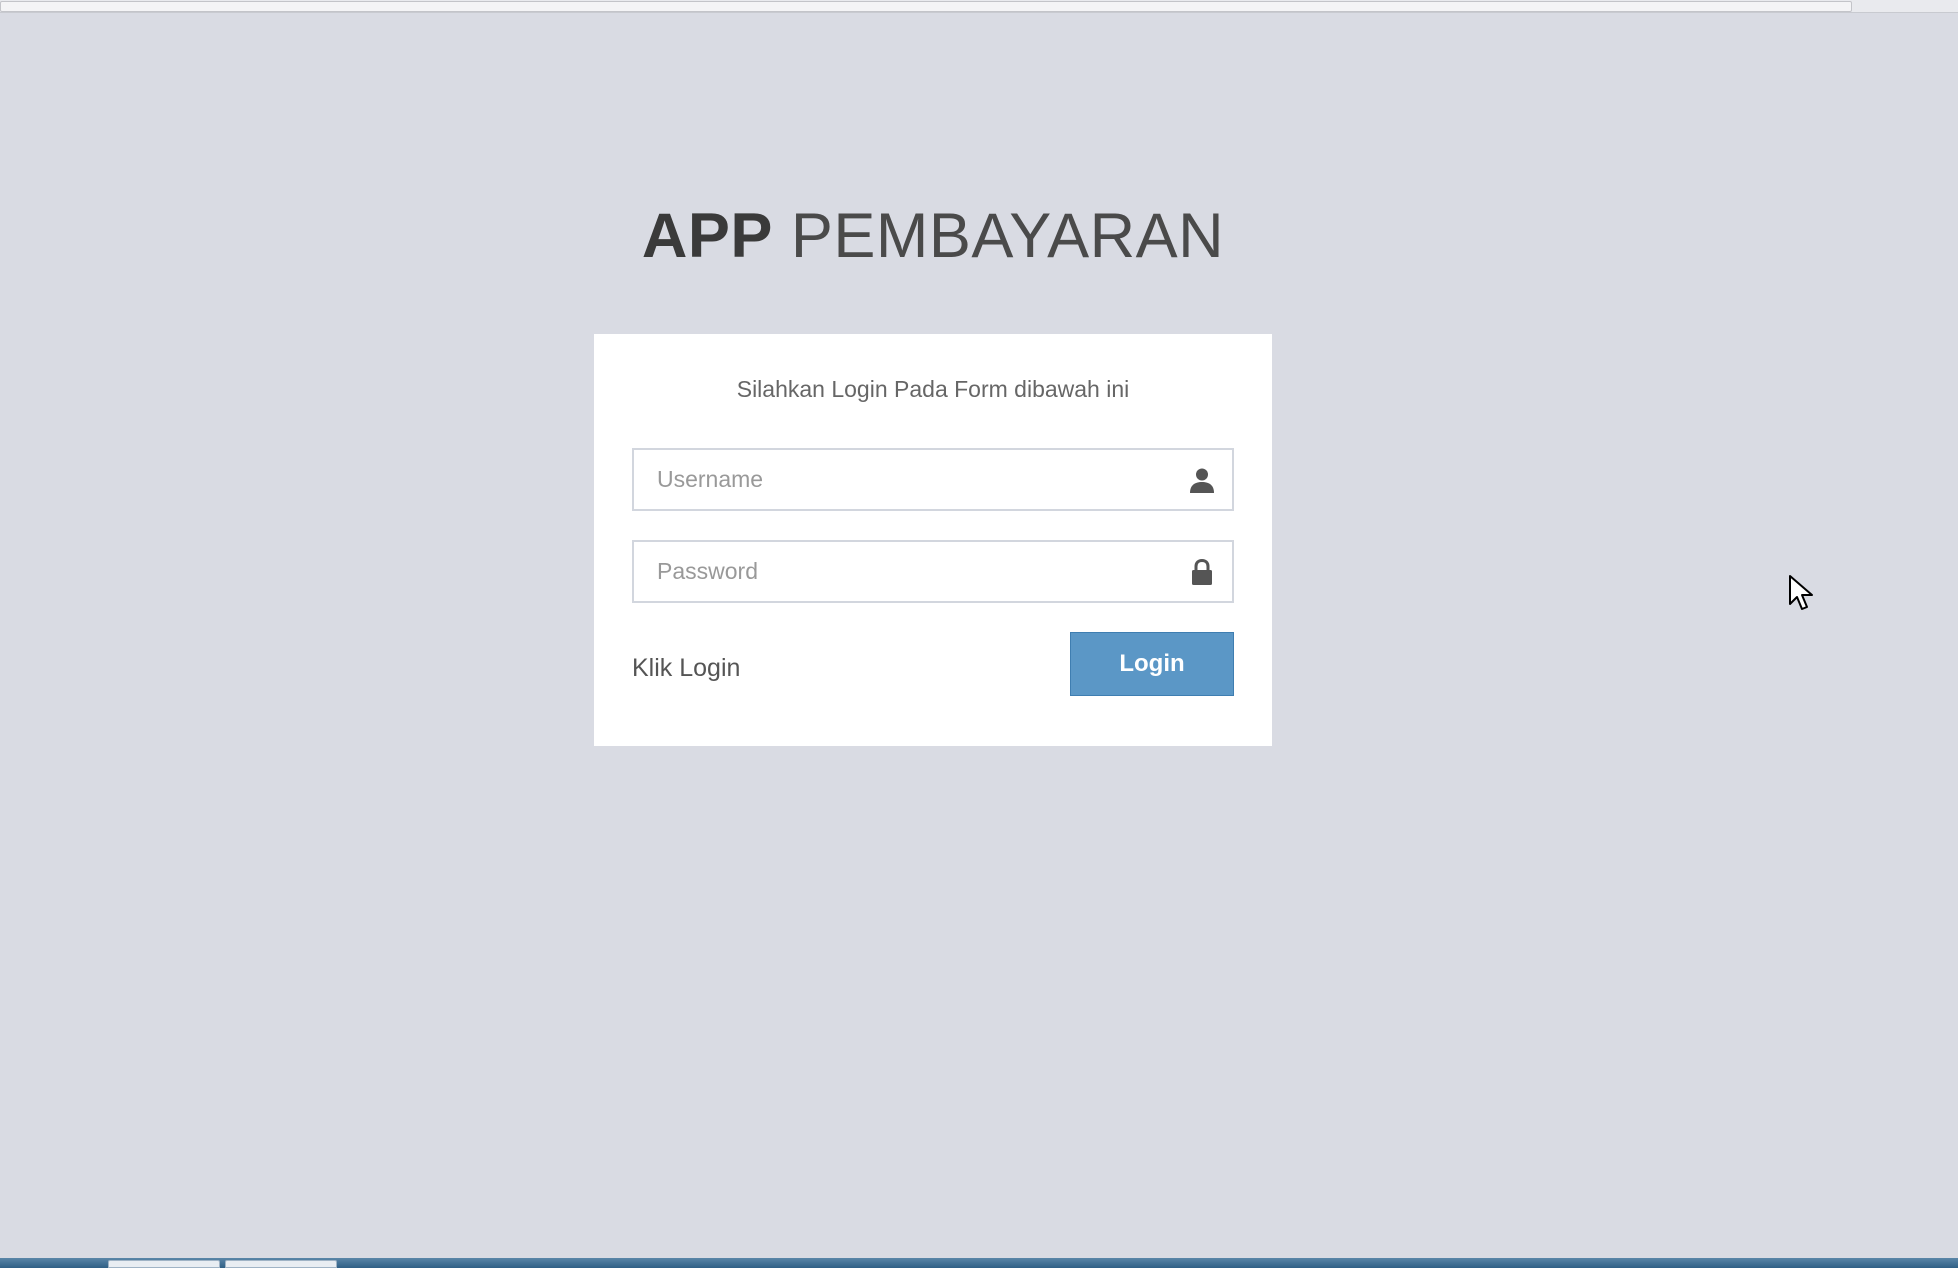  Describe the element at coordinates (707, 236) in the screenshot. I see `logo-bold-text: APP` at that location.